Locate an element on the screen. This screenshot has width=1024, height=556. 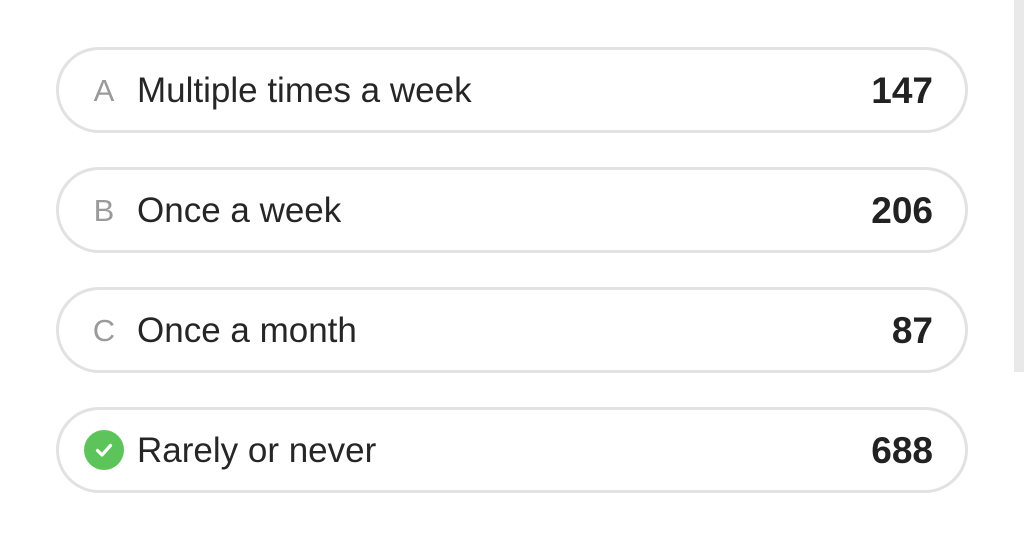
option-vote-count: 688 is located at coordinates (902, 450).